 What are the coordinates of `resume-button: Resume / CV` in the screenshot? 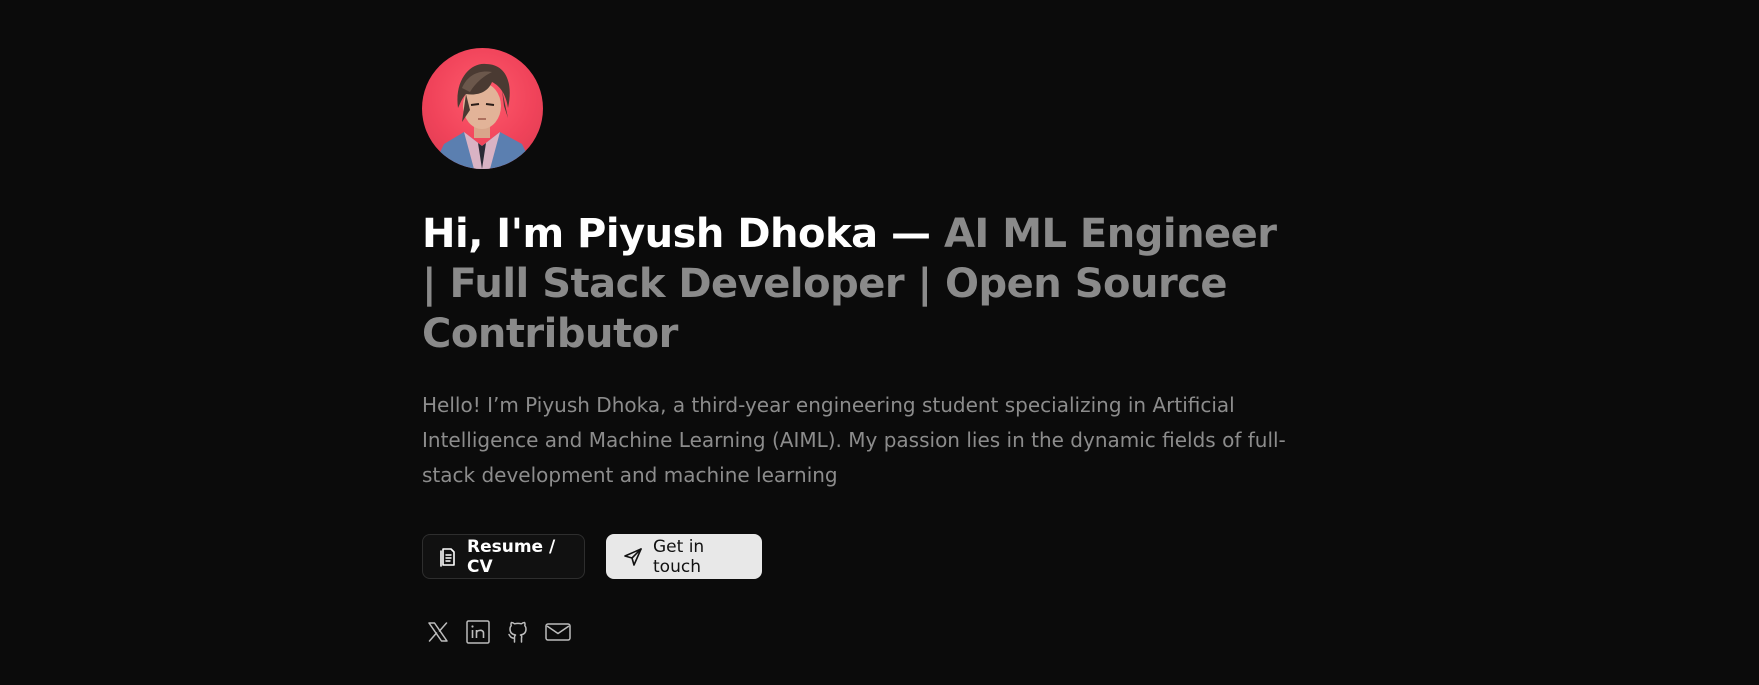 It's located at (503, 556).